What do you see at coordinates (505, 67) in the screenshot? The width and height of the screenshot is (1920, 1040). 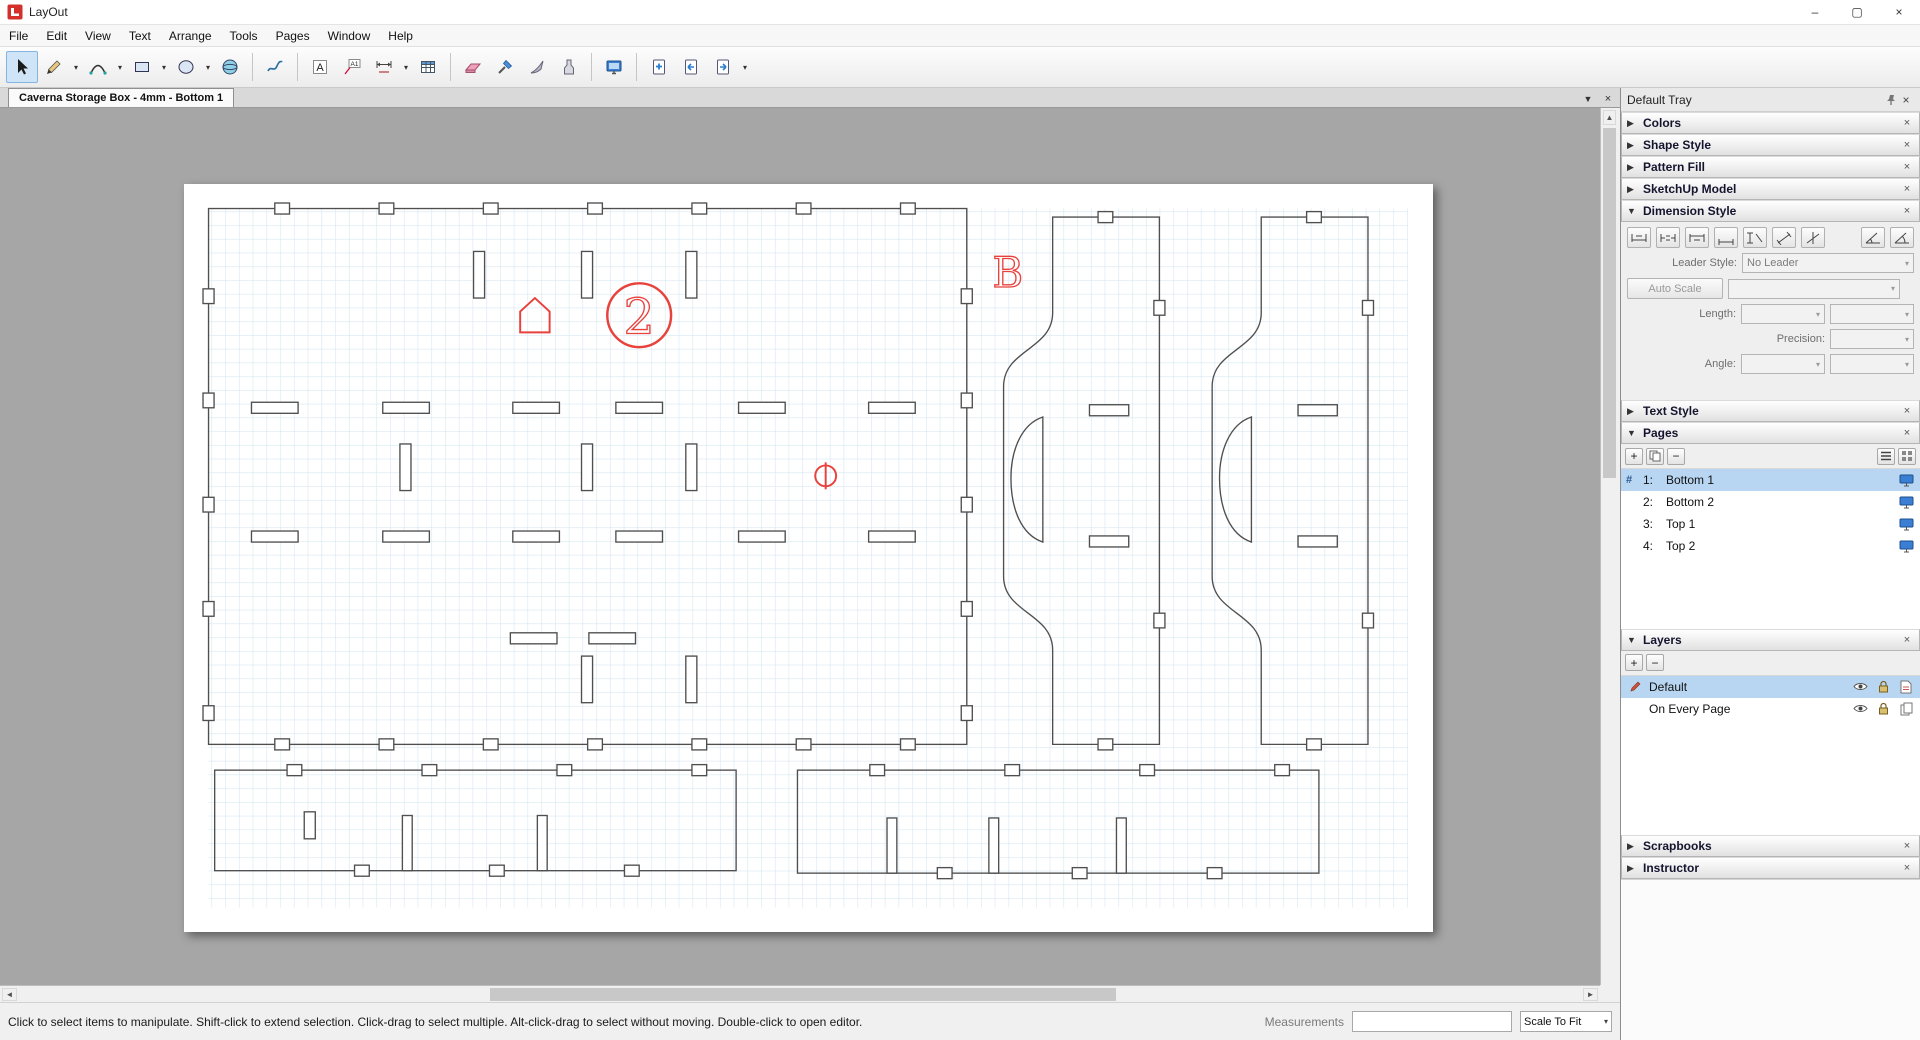 I see `style-tool-button` at bounding box center [505, 67].